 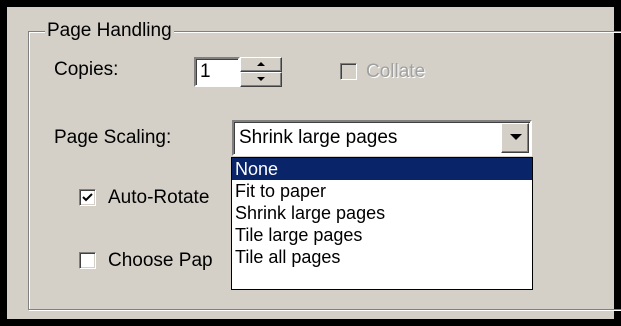 I want to click on page-scaling-label: Page Scaling:, so click(x=113, y=137).